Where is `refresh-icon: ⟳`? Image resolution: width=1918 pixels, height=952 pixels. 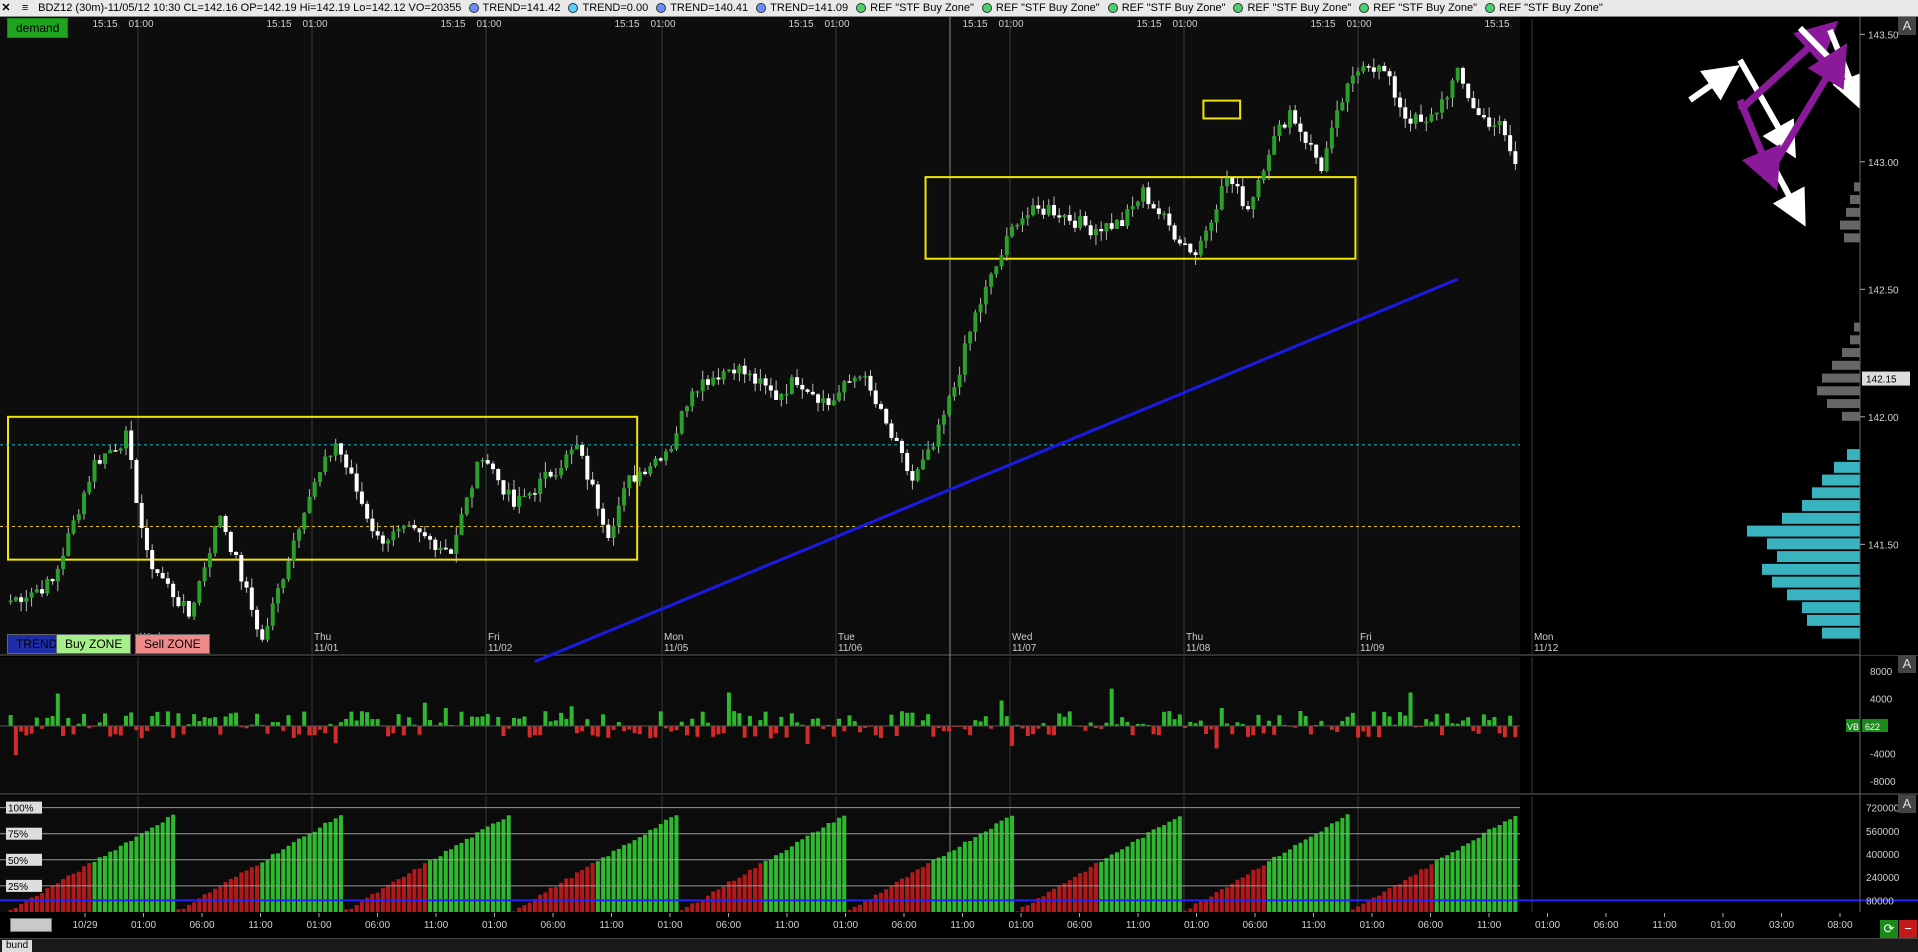
refresh-icon: ⟳ is located at coordinates (1889, 929).